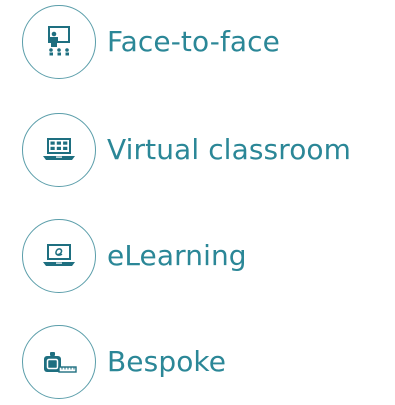  What do you see at coordinates (177, 255) in the screenshot?
I see `training-option-label: eLearning` at bounding box center [177, 255].